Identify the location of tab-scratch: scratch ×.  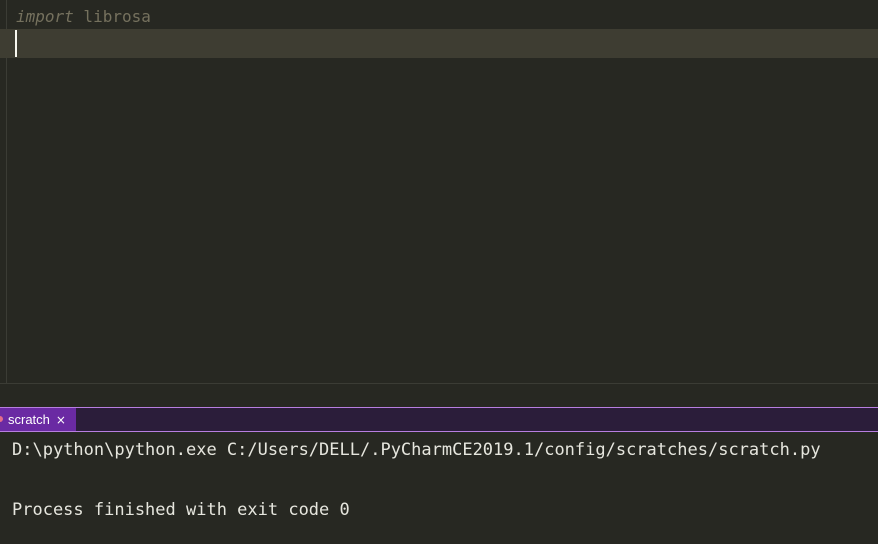
(38, 419).